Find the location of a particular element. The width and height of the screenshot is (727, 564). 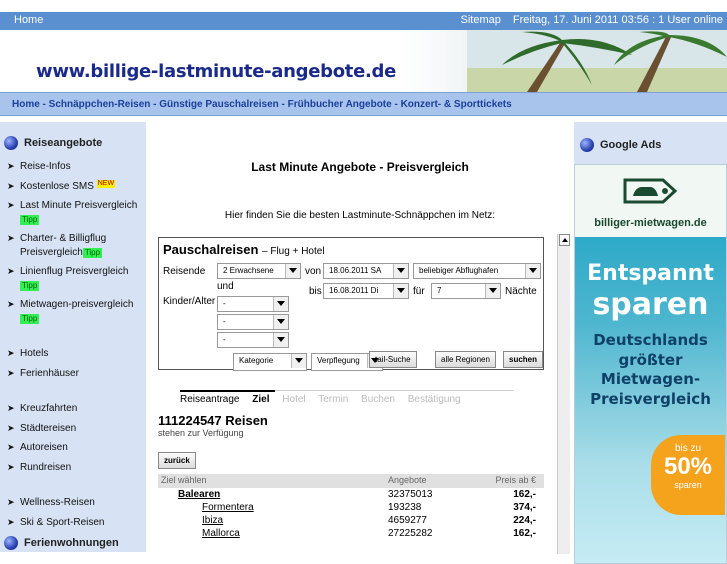

kategorie-select: Kategorie is located at coordinates (270, 362).